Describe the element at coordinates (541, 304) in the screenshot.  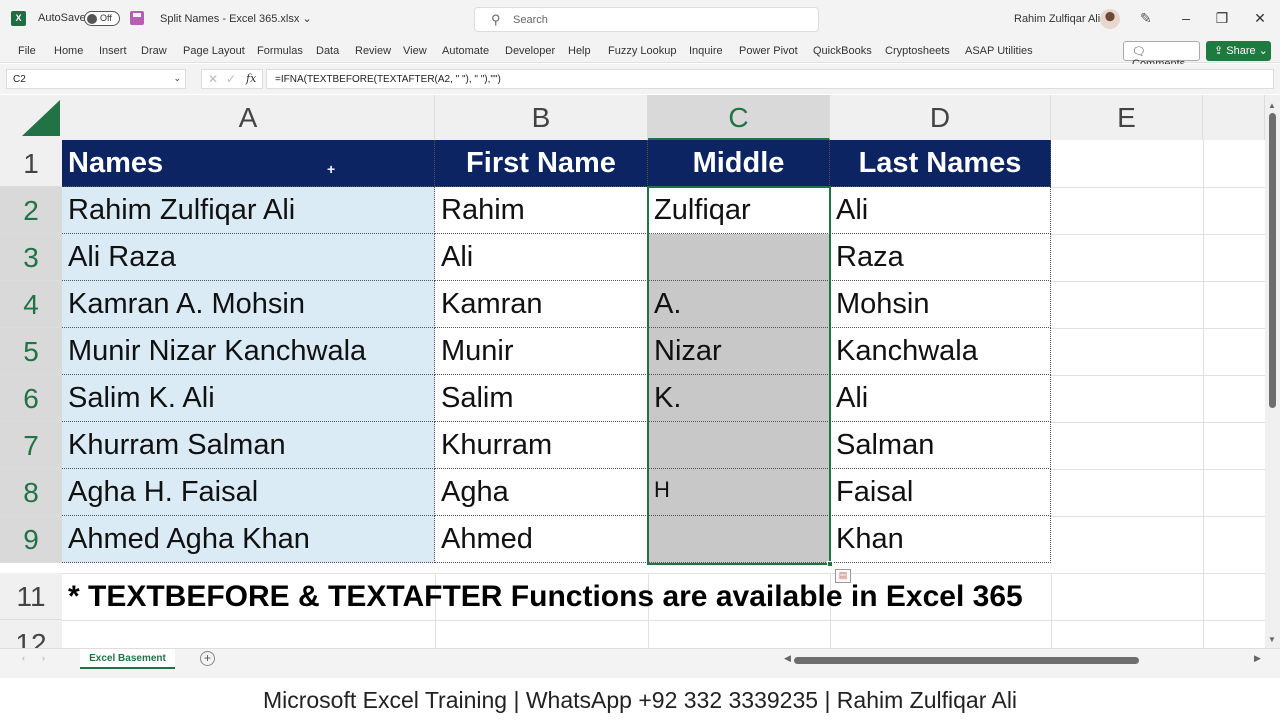
I see `cell-b4: Kamran` at that location.